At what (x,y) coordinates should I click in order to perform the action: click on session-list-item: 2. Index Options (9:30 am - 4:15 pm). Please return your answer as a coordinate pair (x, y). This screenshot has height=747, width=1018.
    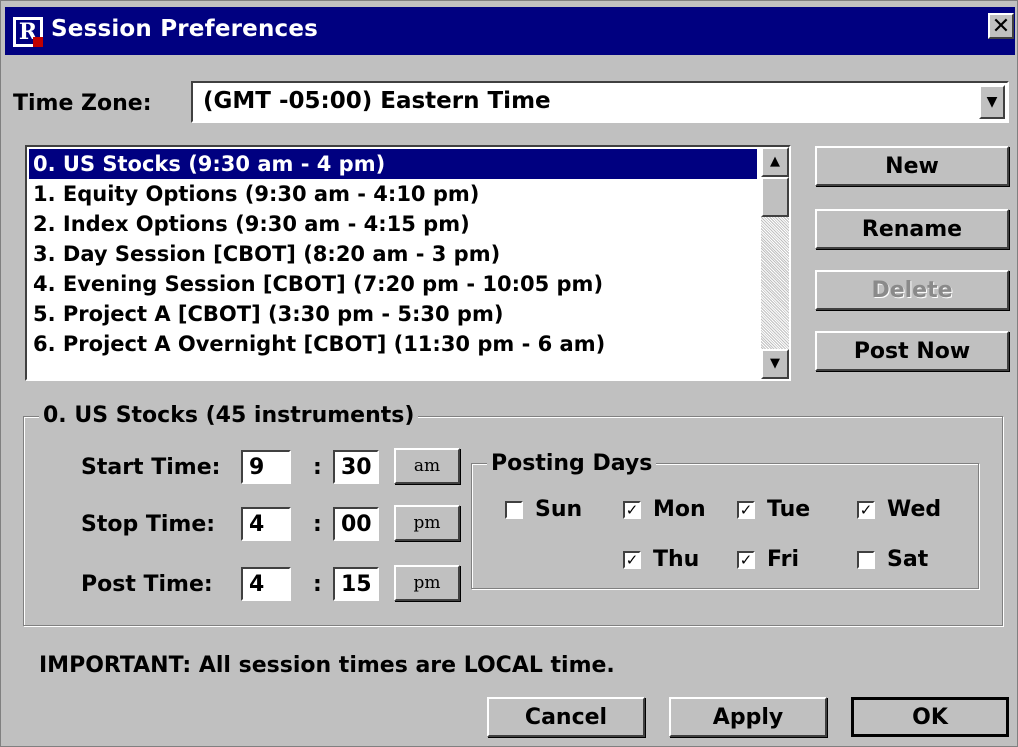
    Looking at the image, I should click on (393, 224).